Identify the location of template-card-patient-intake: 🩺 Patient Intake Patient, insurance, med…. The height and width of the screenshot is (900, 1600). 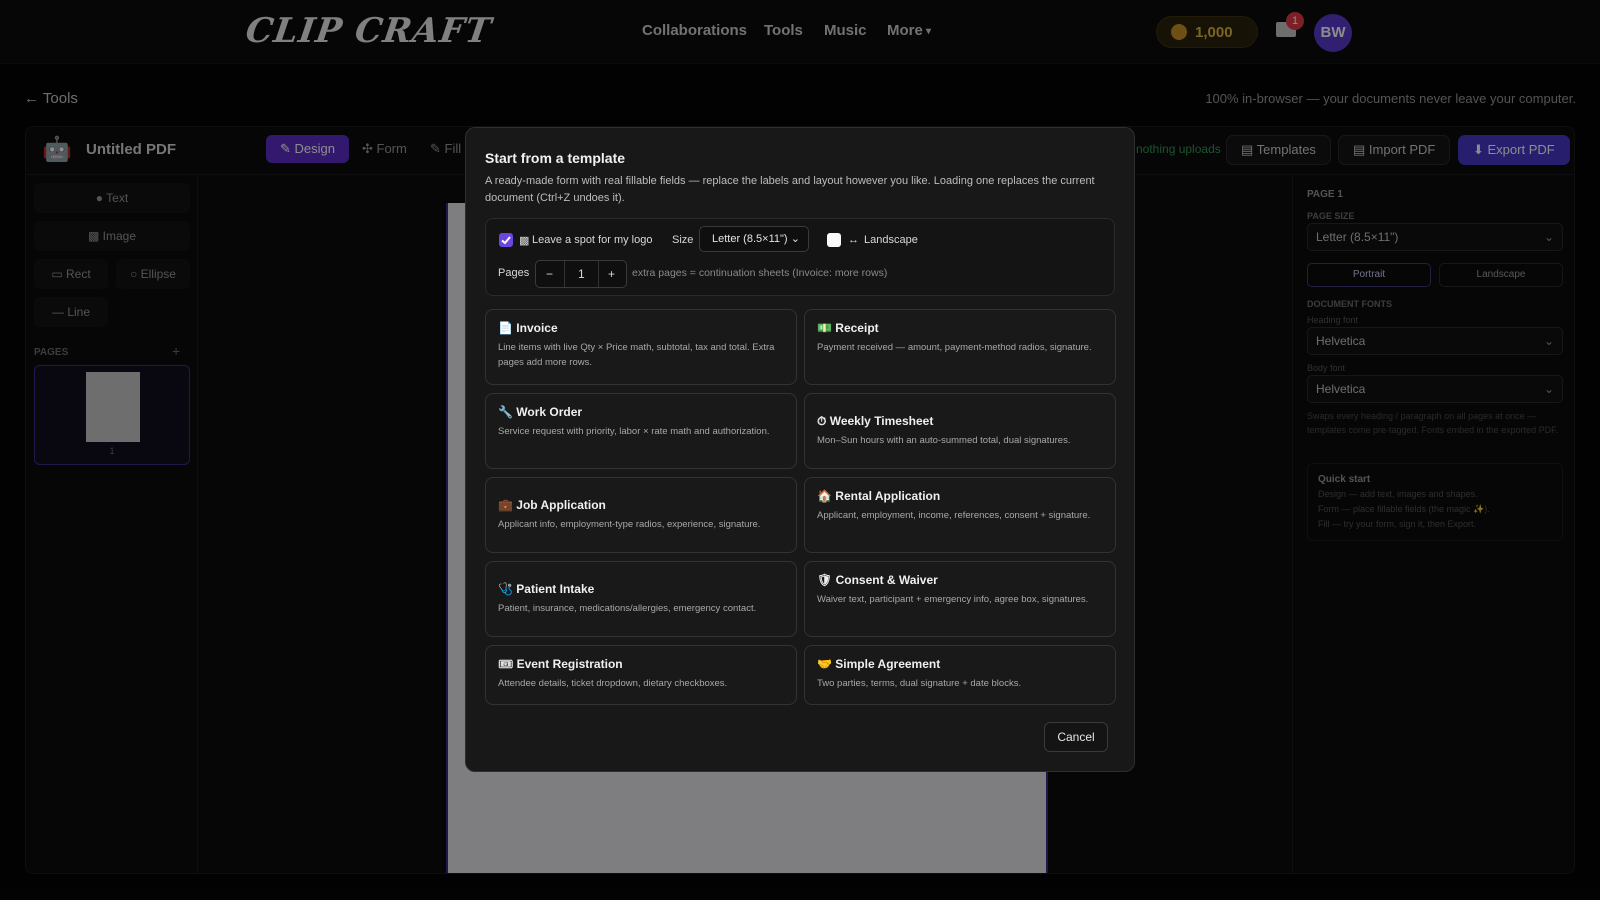
(641, 599).